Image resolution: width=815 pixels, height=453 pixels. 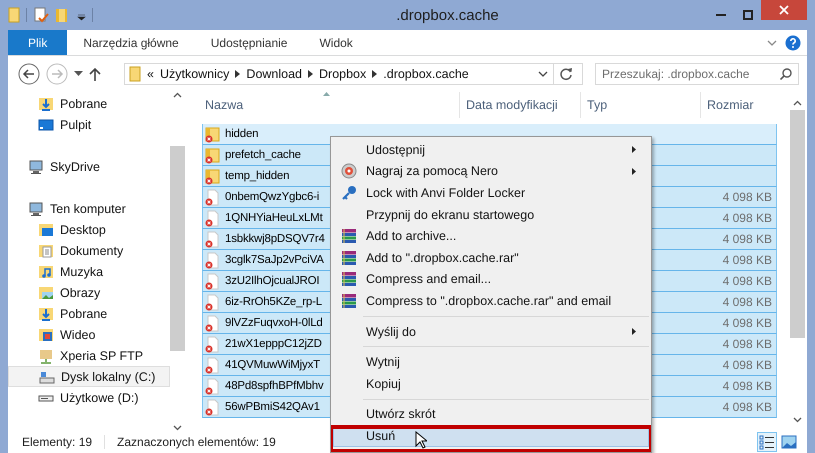 What do you see at coordinates (89, 355) in the screenshot?
I see `nav-item: Xperia SP FTP` at bounding box center [89, 355].